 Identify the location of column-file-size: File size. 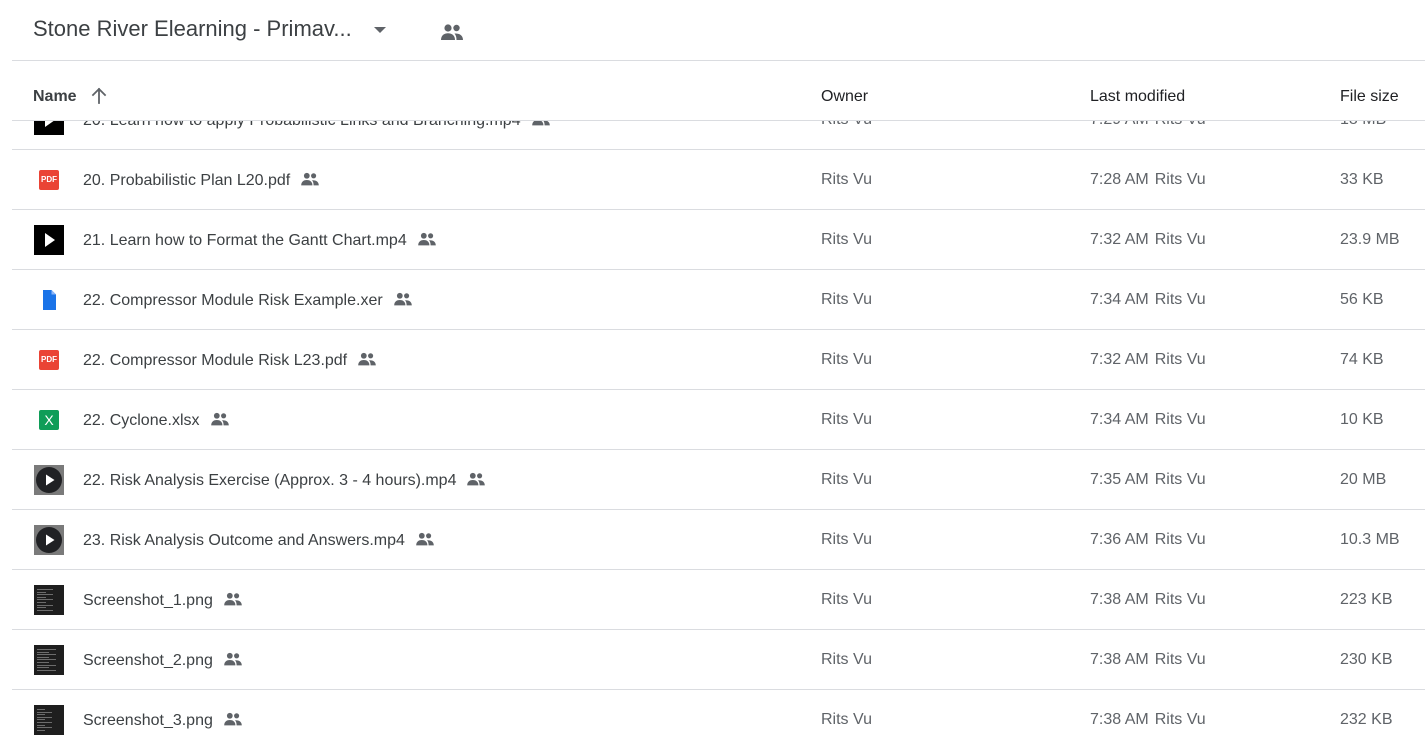
(1369, 97).